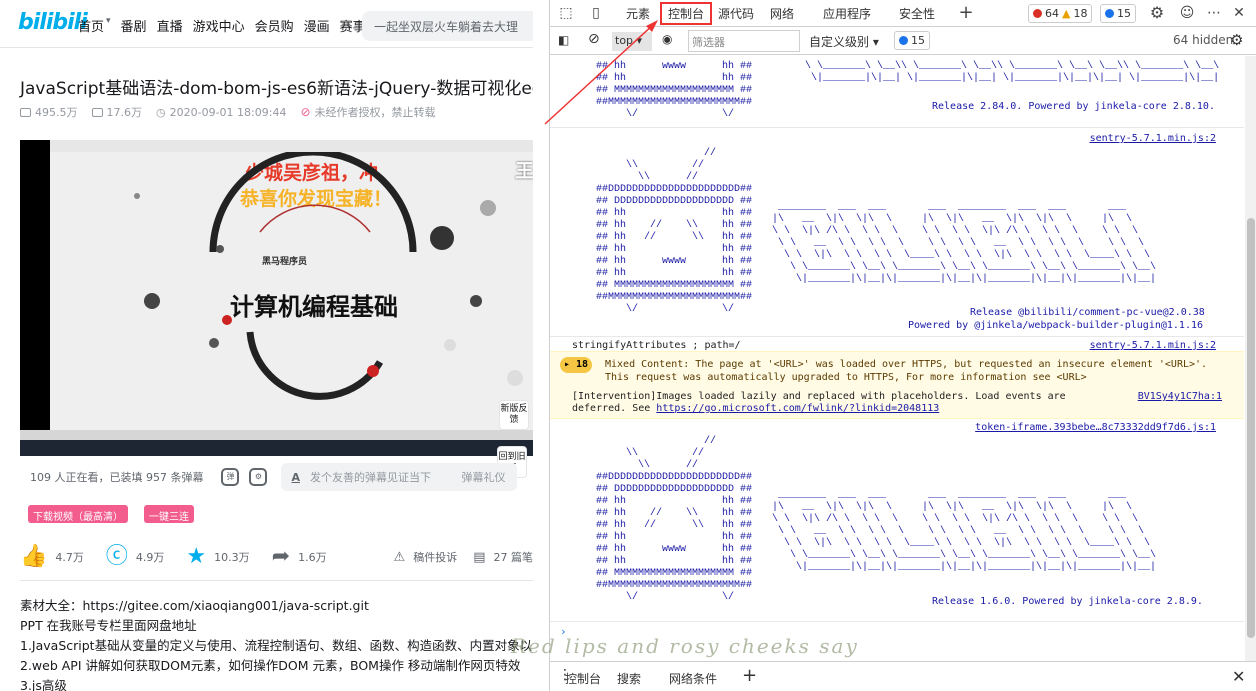  What do you see at coordinates (447, 26) in the screenshot?
I see `search-input: 一起坐双层火车躺着去大理` at bounding box center [447, 26].